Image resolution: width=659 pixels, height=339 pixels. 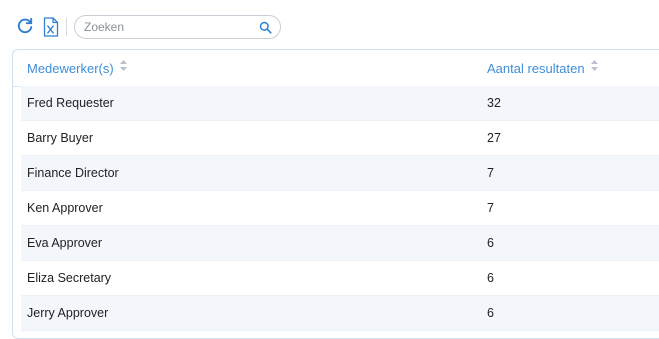 What do you see at coordinates (53, 28) in the screenshot?
I see `excel-export-icon` at bounding box center [53, 28].